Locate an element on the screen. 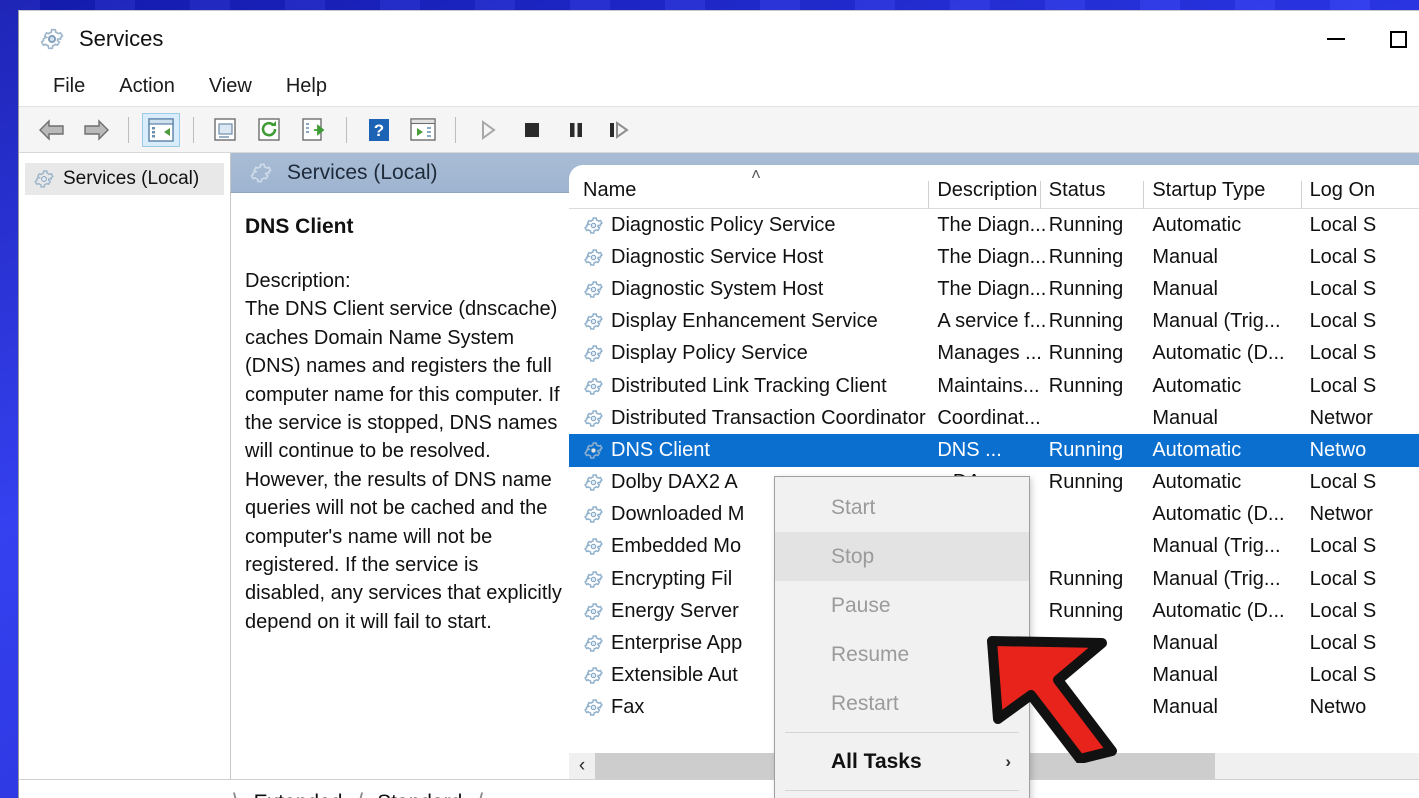  menu-bar: File Action View Help is located at coordinates (719, 87).